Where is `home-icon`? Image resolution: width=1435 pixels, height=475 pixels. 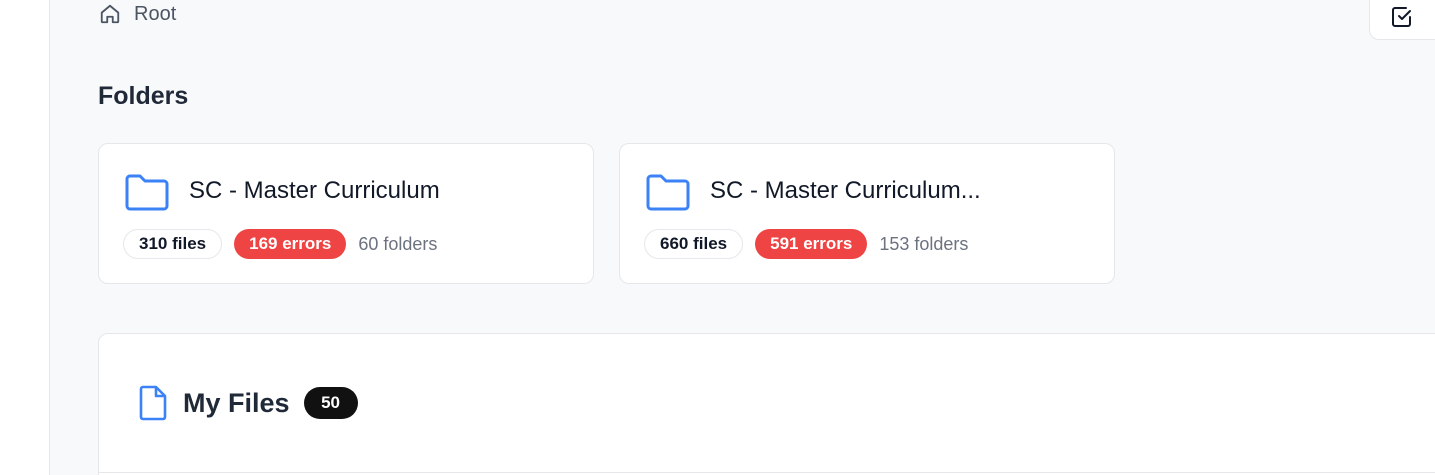
home-icon is located at coordinates (110, 14).